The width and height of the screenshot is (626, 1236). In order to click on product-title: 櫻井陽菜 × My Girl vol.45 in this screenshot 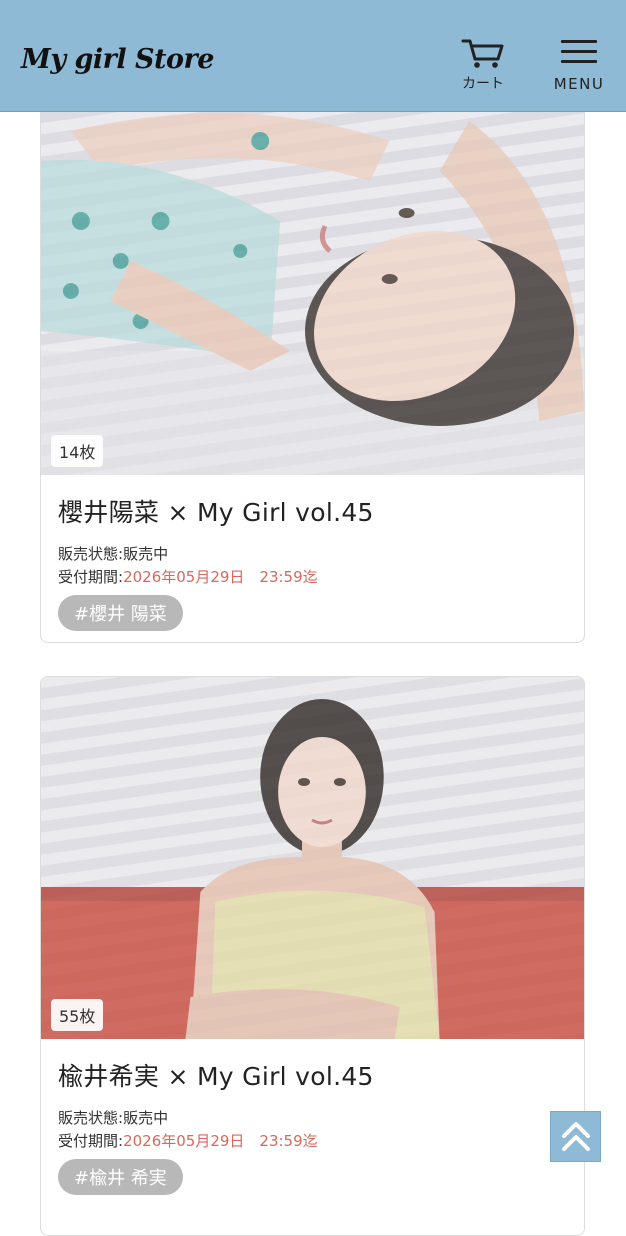, I will do `click(312, 511)`.